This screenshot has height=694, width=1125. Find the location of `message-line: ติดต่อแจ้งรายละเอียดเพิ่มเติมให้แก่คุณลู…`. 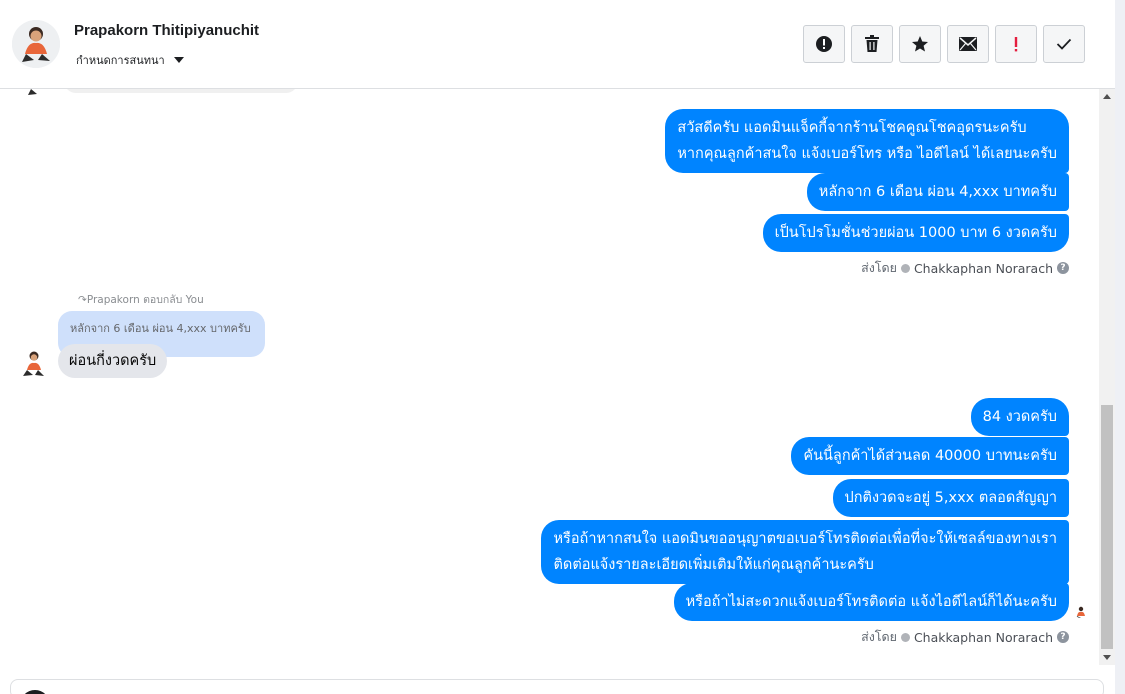

message-line: ติดต่อแจ้งรายละเอียดเพิ่มเติมให้แก่คุณลู… is located at coordinates (713, 565).